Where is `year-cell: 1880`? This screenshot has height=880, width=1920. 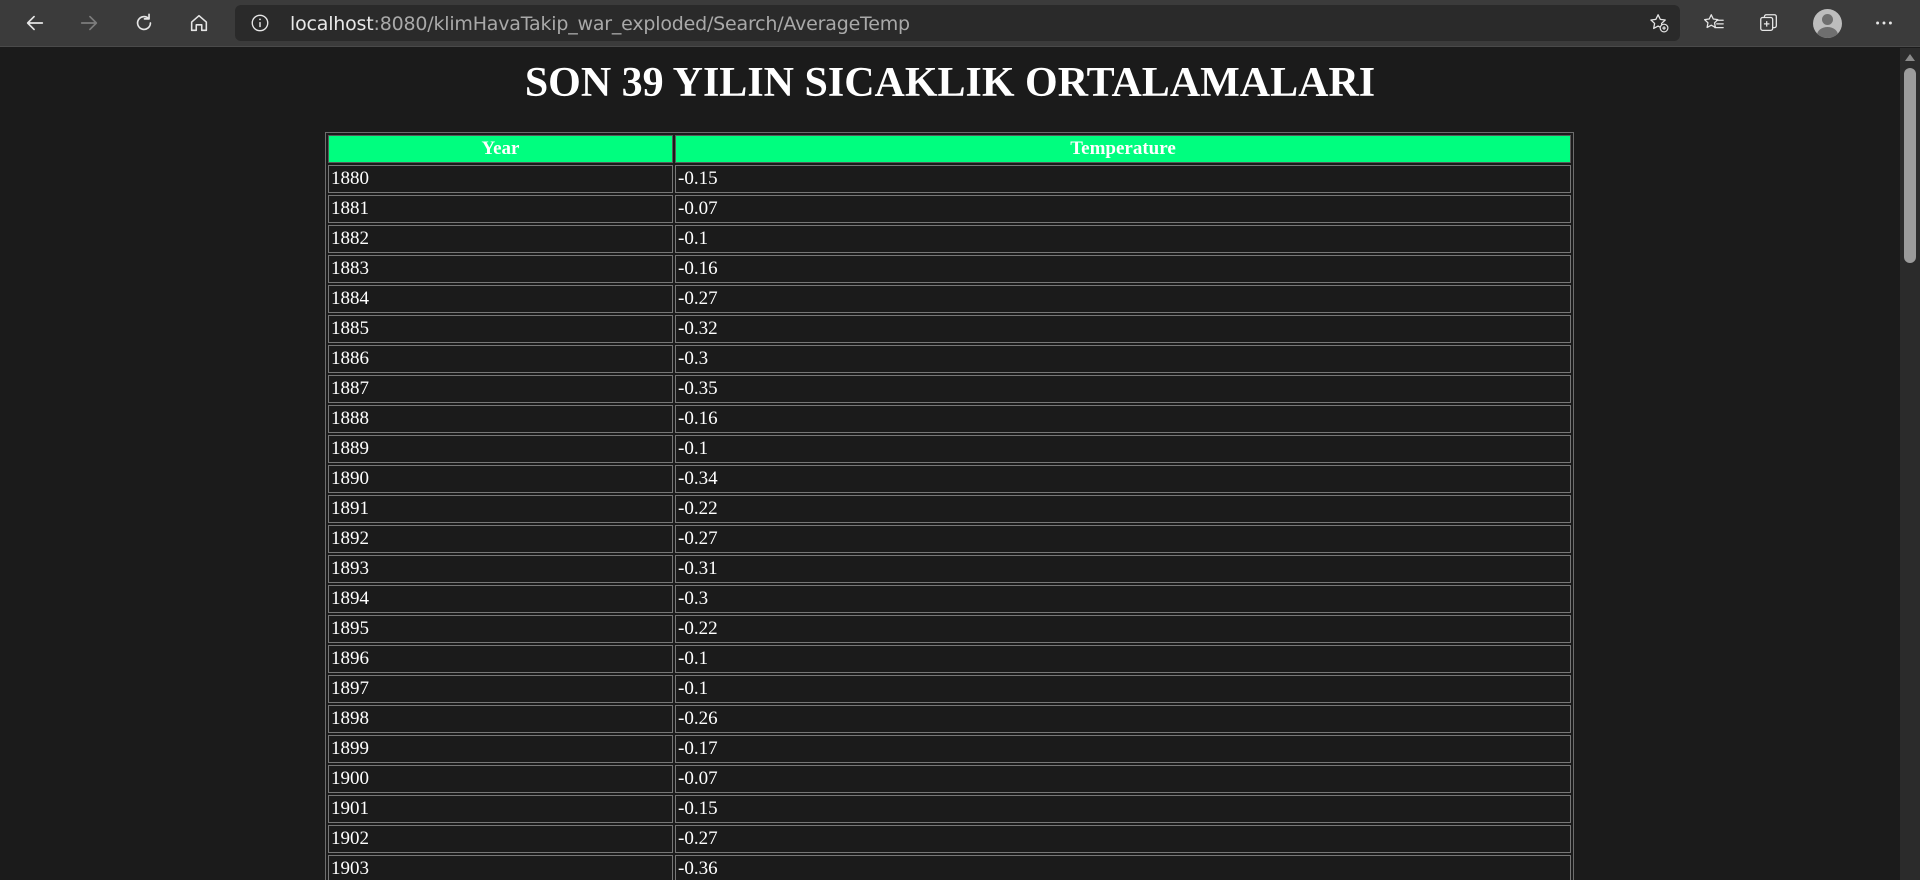 year-cell: 1880 is located at coordinates (500, 179).